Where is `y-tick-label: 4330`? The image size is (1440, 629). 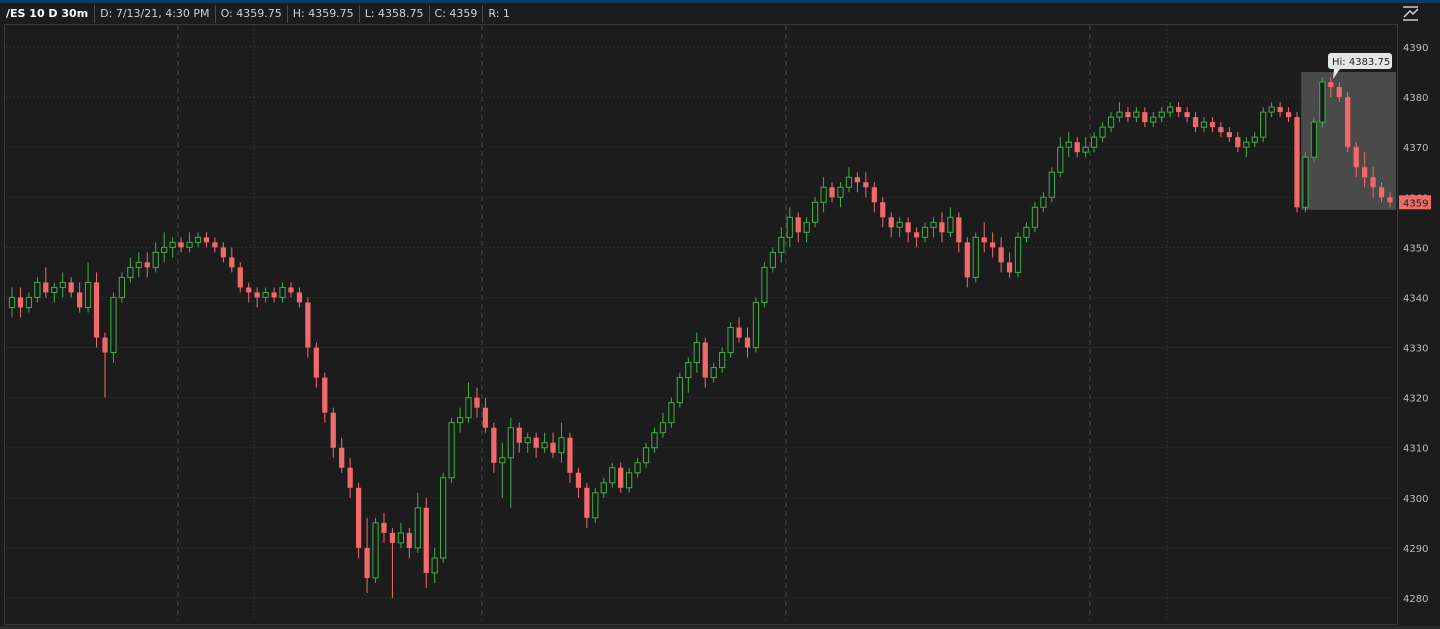
y-tick-label: 4330 is located at coordinates (1415, 349).